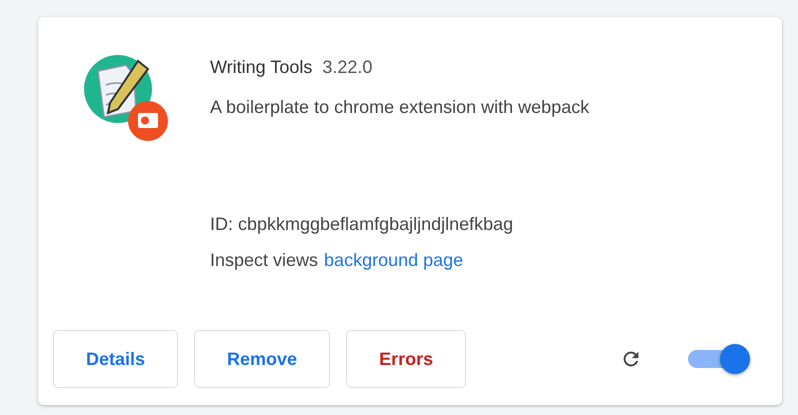 Image resolution: width=798 pixels, height=415 pixels. What do you see at coordinates (406, 359) in the screenshot?
I see `action-button: Errors` at bounding box center [406, 359].